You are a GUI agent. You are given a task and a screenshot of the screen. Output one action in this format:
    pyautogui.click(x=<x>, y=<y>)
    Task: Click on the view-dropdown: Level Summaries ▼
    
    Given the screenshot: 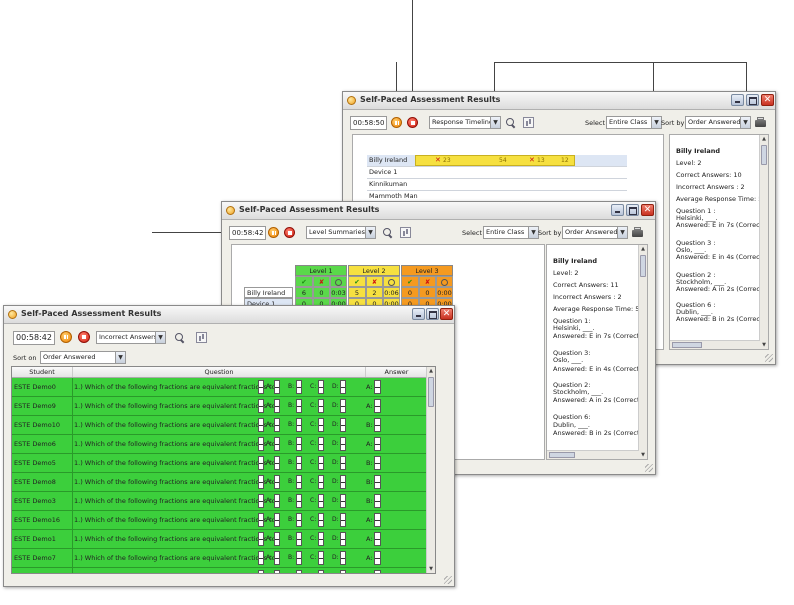 What is the action you would take?
    pyautogui.click(x=341, y=232)
    